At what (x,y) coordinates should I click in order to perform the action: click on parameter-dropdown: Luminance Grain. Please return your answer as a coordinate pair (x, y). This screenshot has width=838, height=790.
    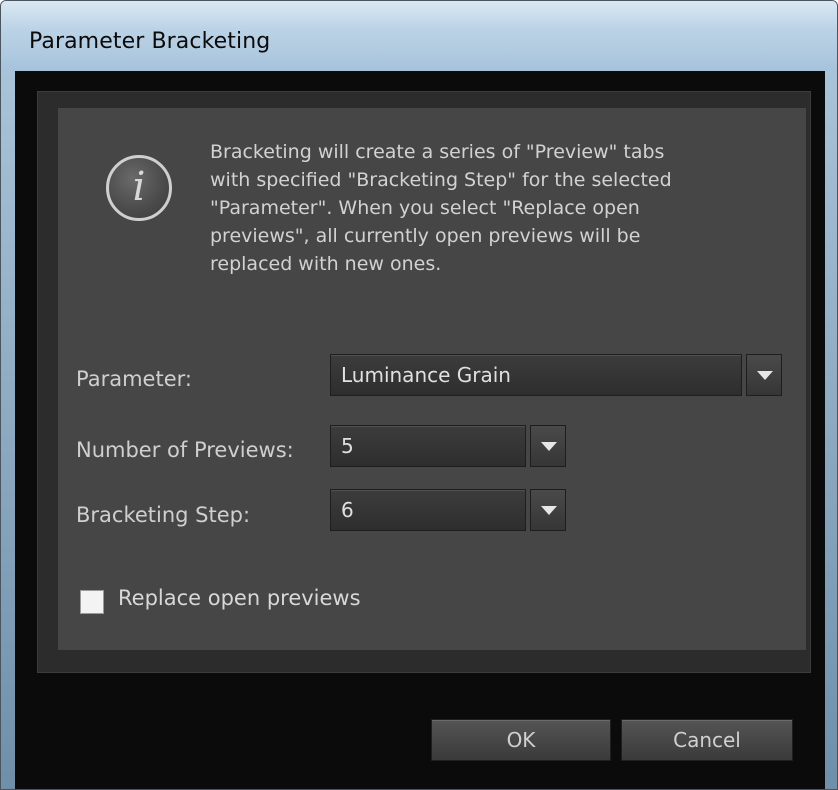
    Looking at the image, I should click on (536, 375).